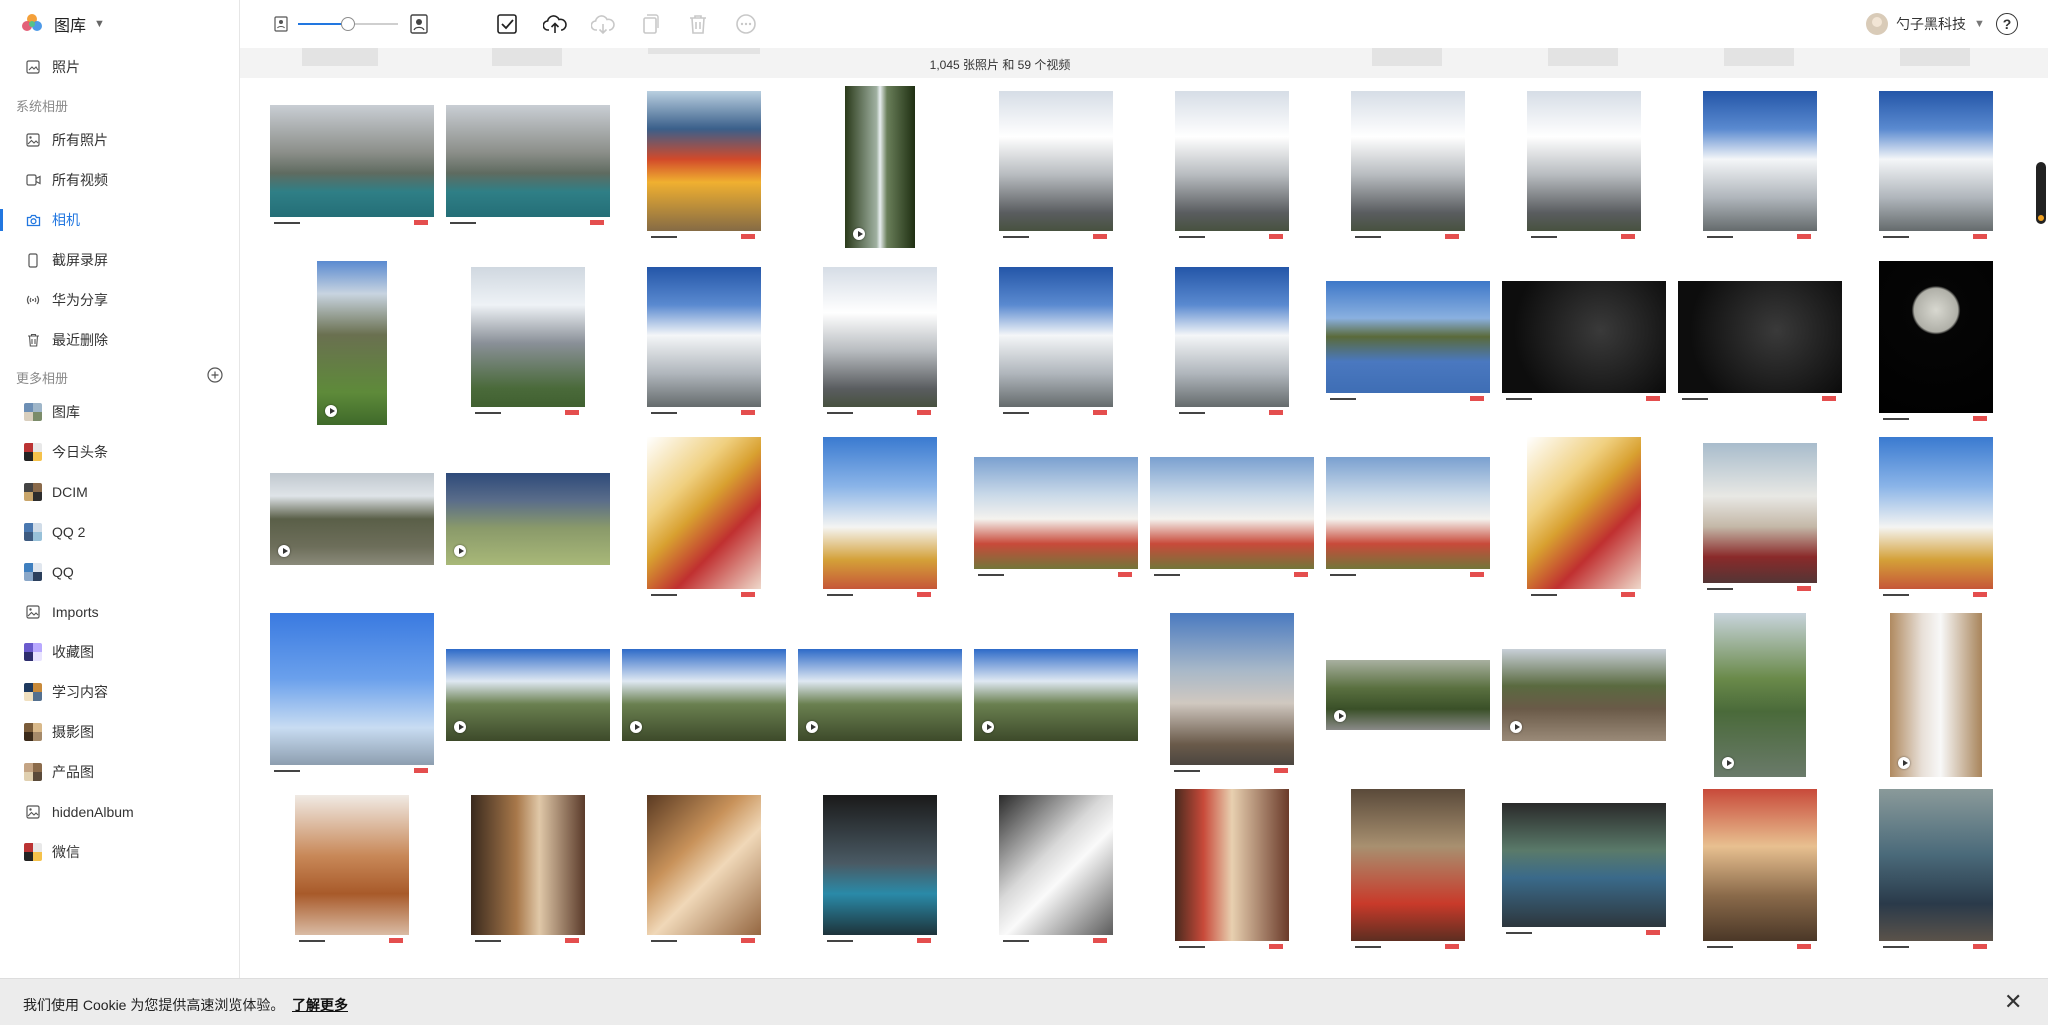 The height and width of the screenshot is (1025, 2048). I want to click on app-brand: 图库 ▼, so click(62, 24).